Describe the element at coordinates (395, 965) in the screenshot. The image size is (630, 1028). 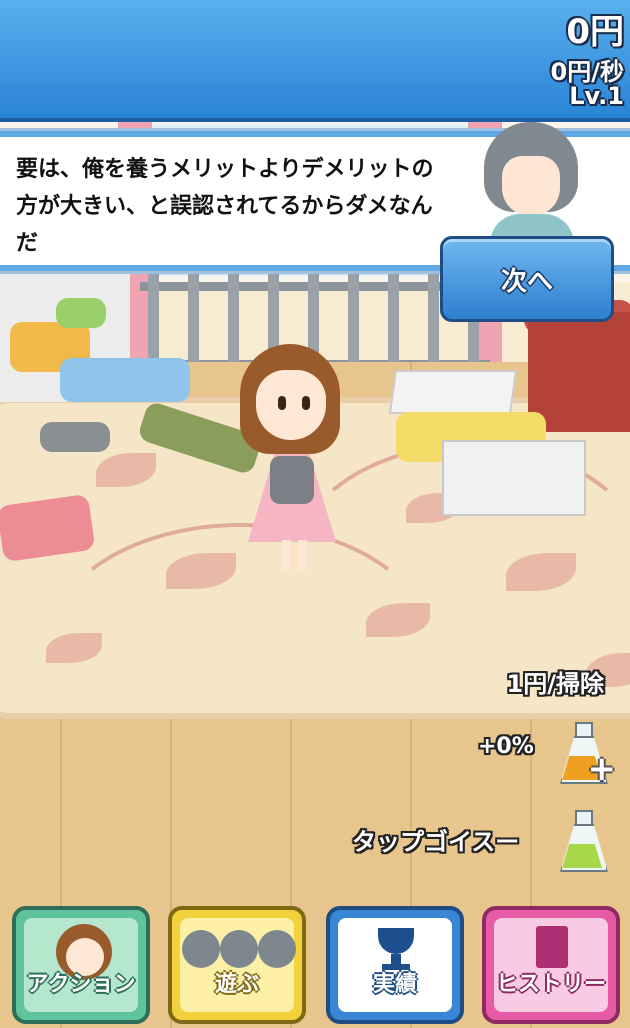
I see `achievements-button: 実績` at that location.